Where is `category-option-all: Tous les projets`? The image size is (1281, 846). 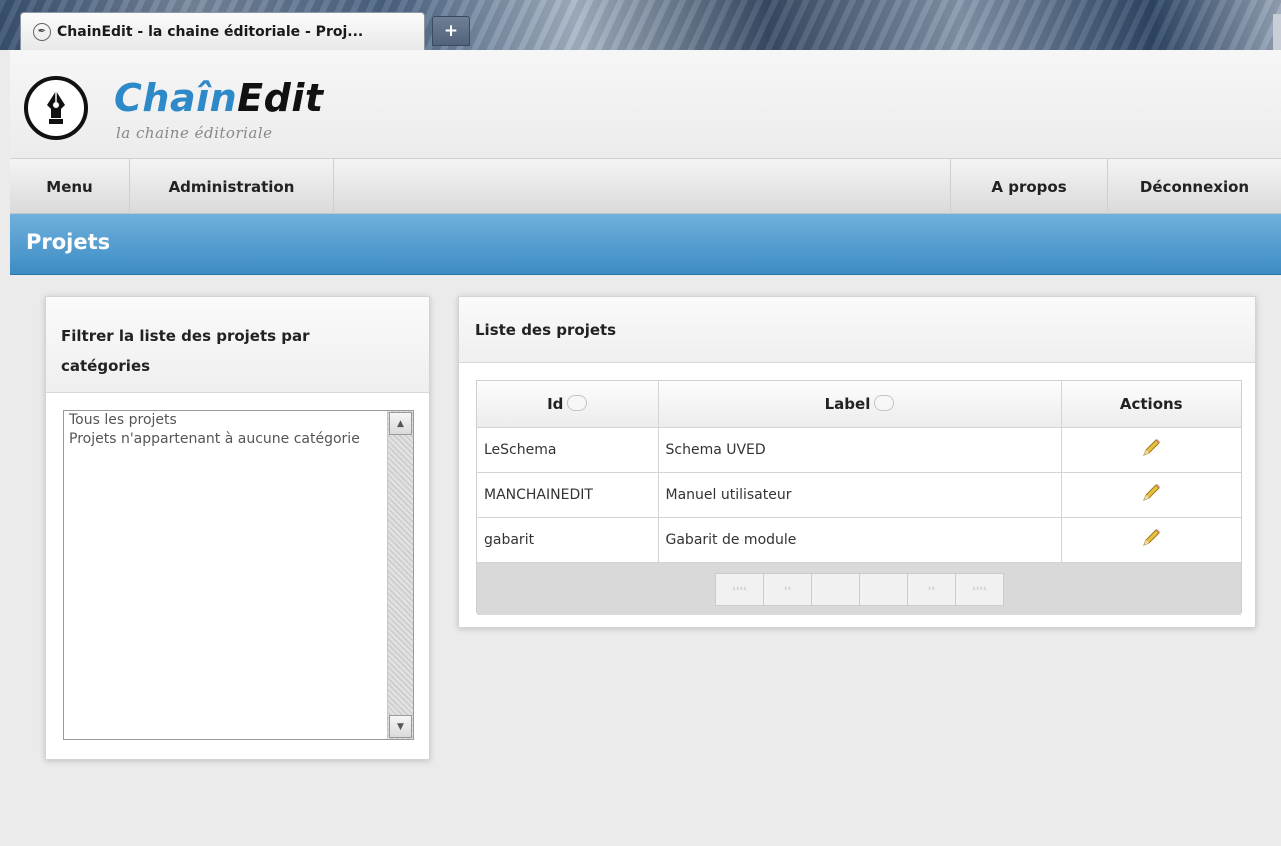 category-option-all: Tous les projets is located at coordinates (238, 420).